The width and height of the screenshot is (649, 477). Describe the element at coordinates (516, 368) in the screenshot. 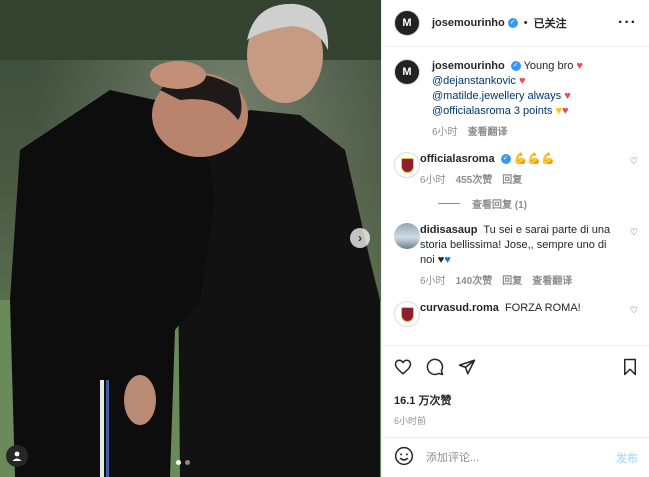

I see `action-bar` at that location.